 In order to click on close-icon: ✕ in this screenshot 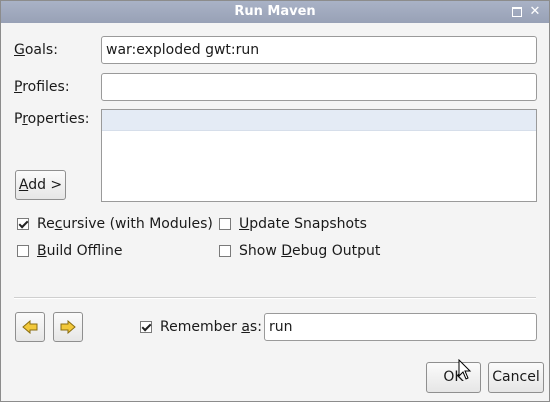, I will do `click(535, 11)`.